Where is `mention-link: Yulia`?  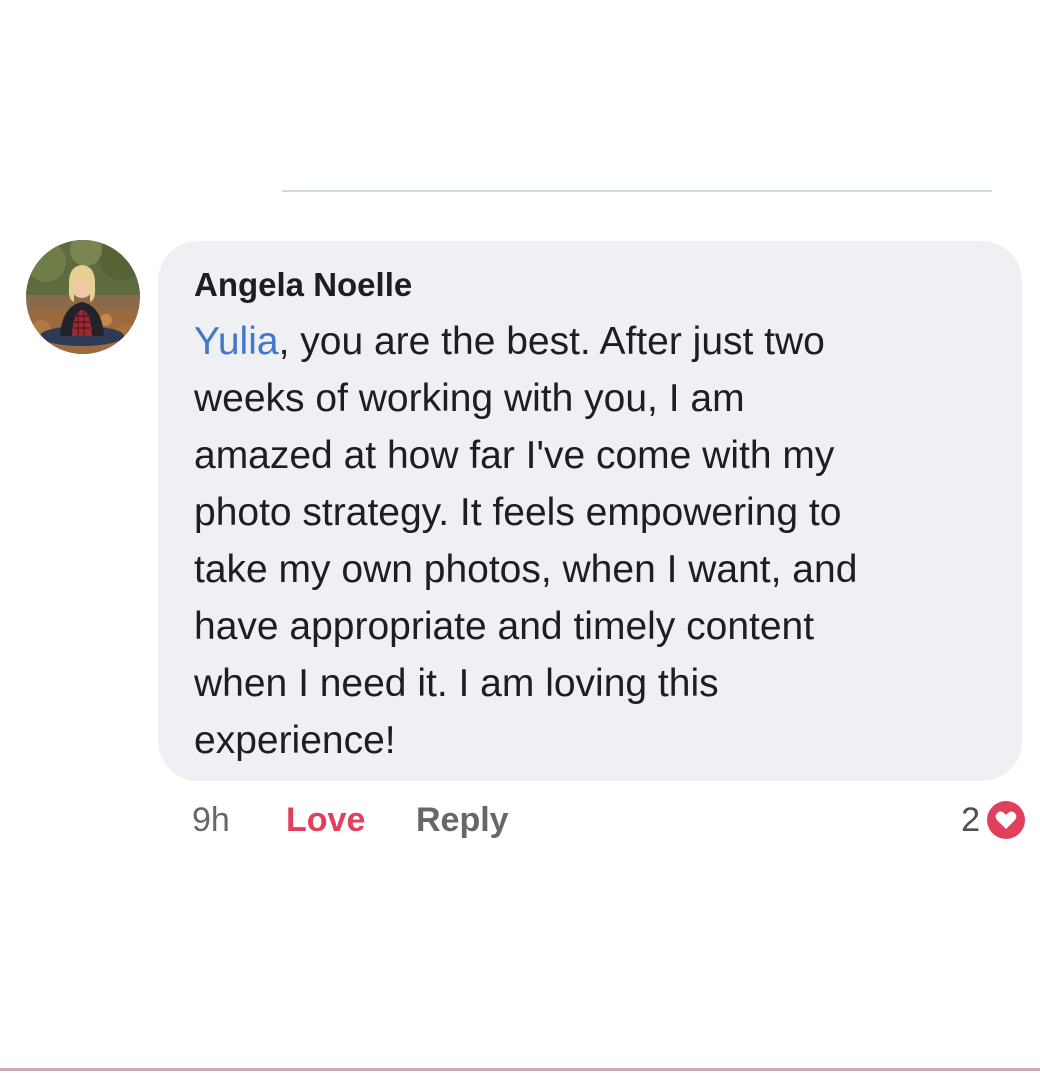 mention-link: Yulia is located at coordinates (236, 341).